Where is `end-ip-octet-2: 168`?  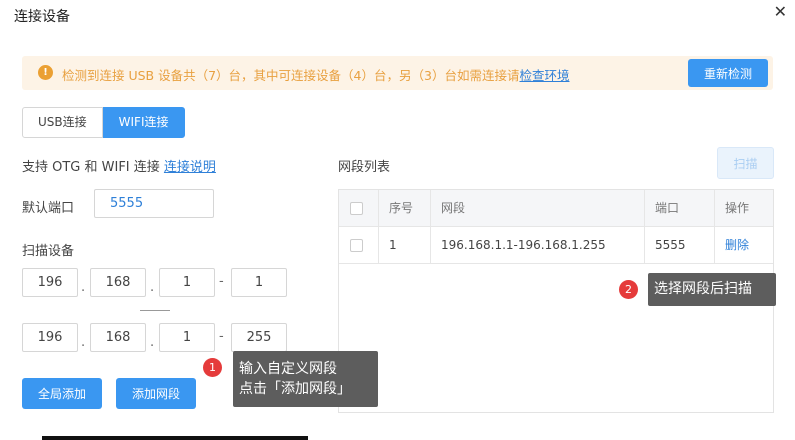
end-ip-octet-2: 168 is located at coordinates (118, 337).